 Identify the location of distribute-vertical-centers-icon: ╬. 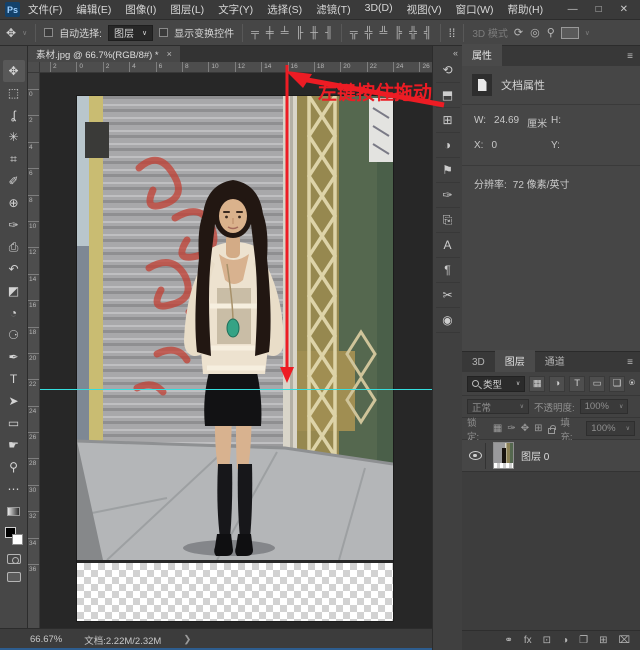
(369, 33).